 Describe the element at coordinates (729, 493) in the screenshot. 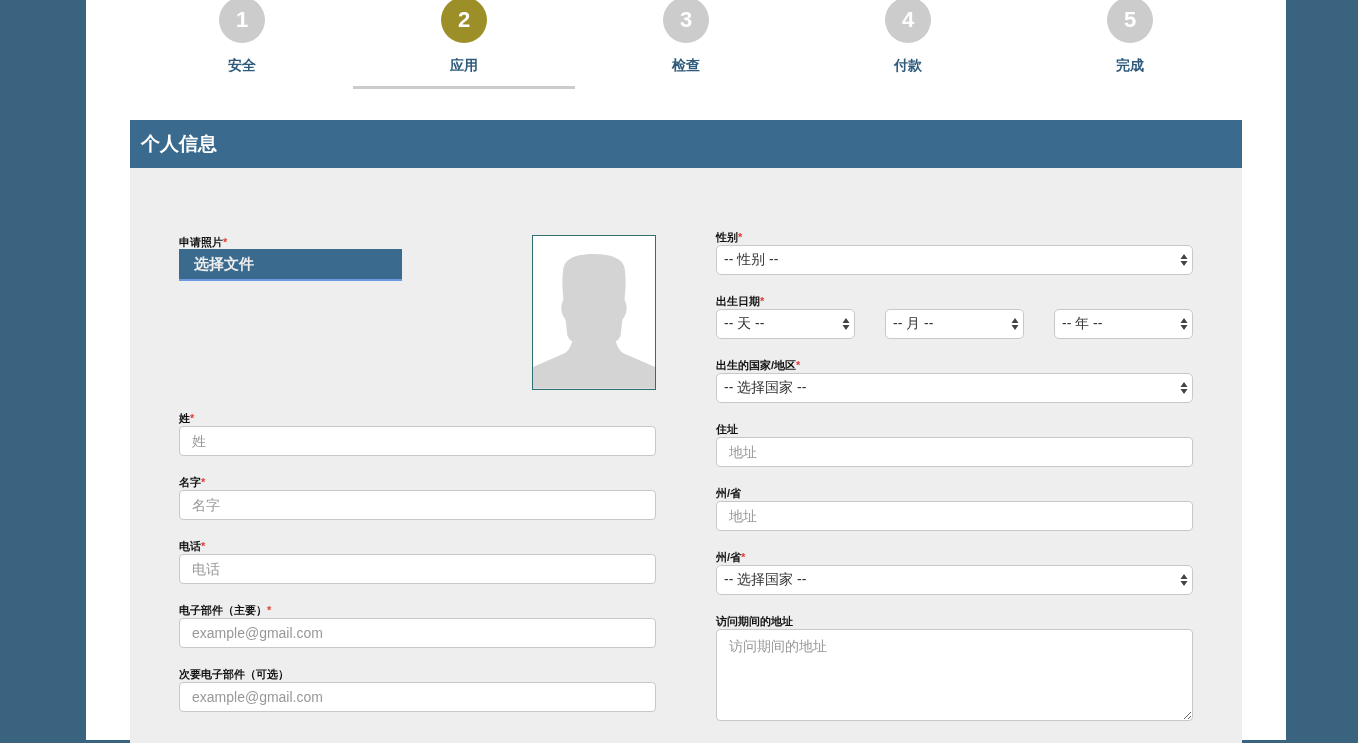

I see `field-label: 州/省` at that location.